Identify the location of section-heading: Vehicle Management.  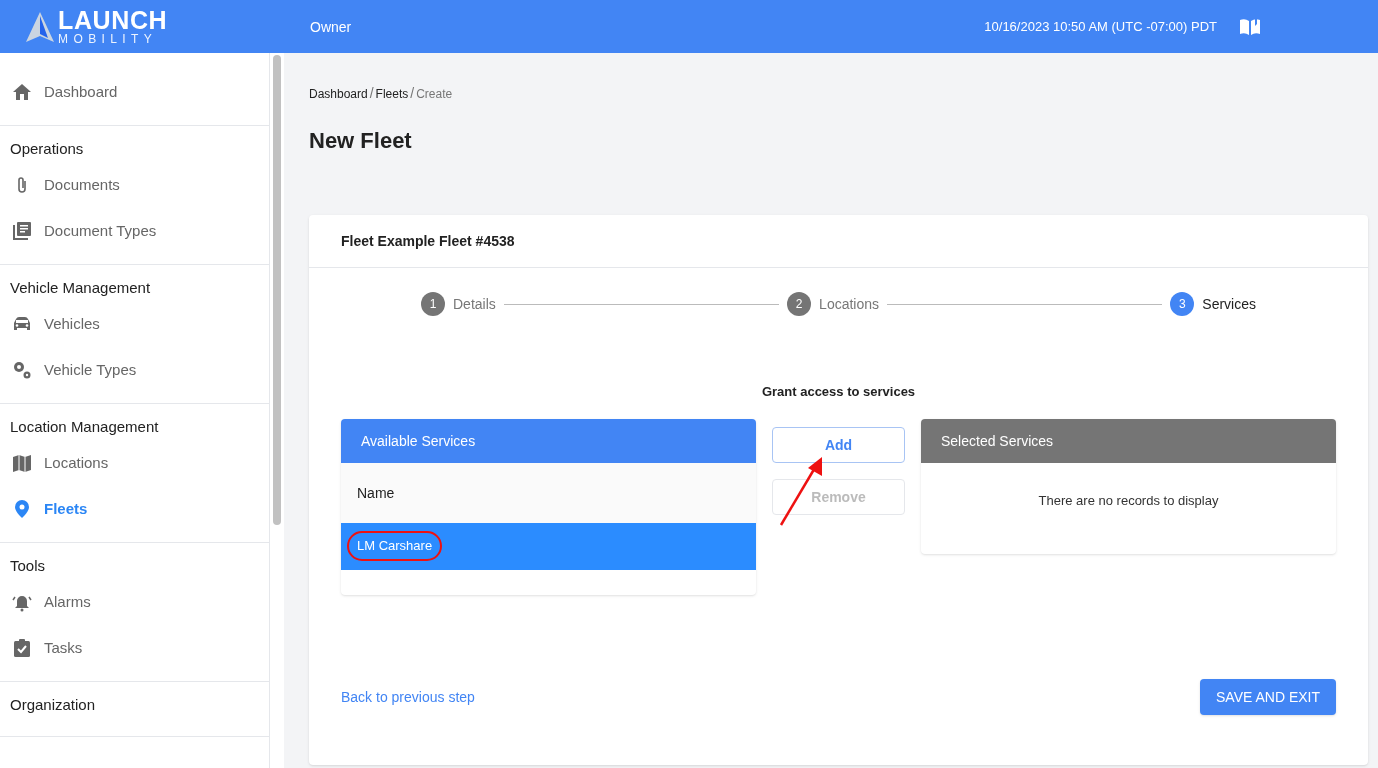
(80, 287).